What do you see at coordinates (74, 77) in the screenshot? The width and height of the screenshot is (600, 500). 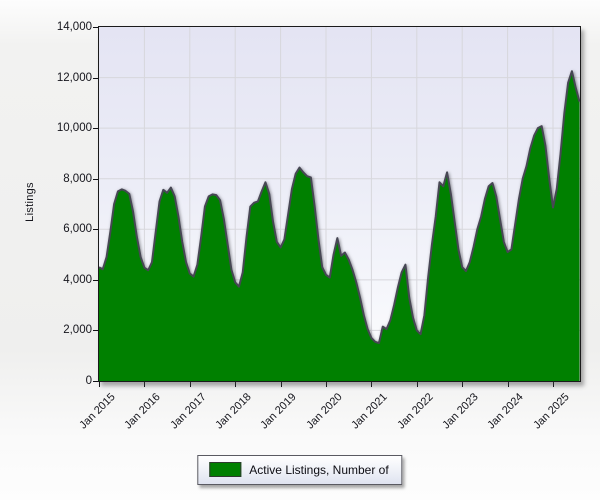 I see `y-tick-label: 12,000` at bounding box center [74, 77].